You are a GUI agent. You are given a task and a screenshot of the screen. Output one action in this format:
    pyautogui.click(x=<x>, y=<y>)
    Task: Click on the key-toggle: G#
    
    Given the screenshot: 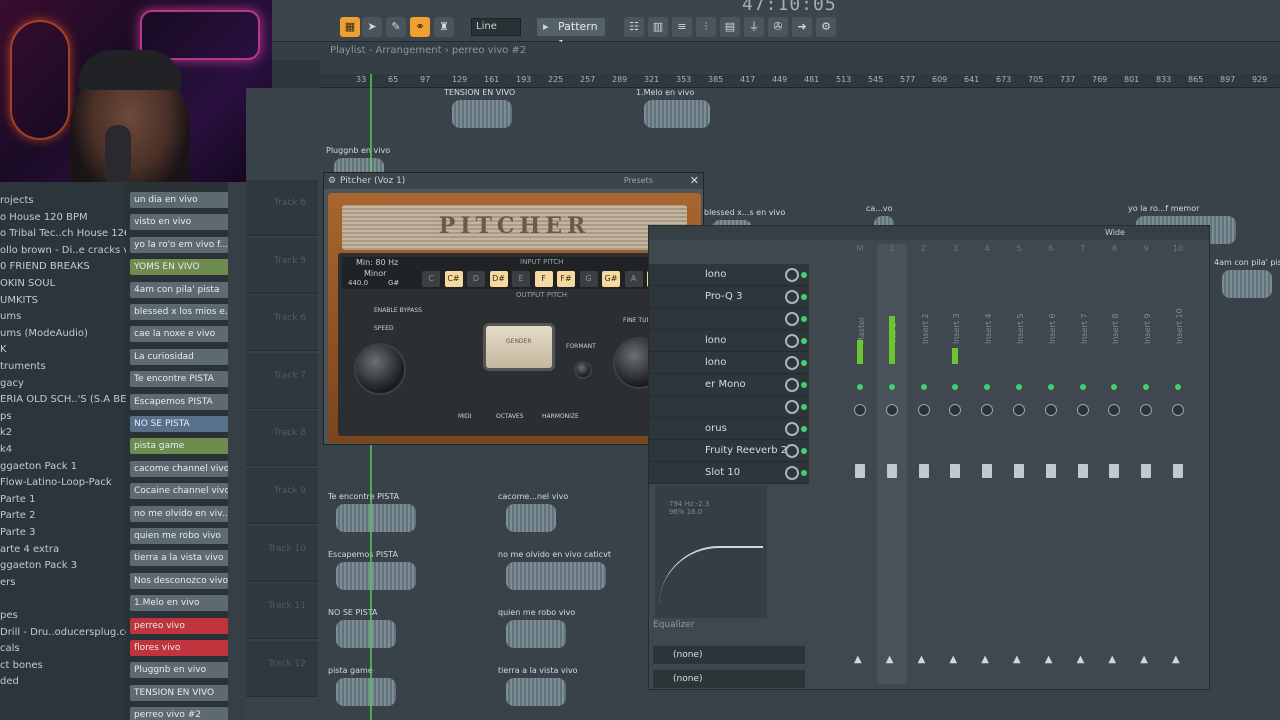 What is the action you would take?
    pyautogui.click(x=611, y=279)
    